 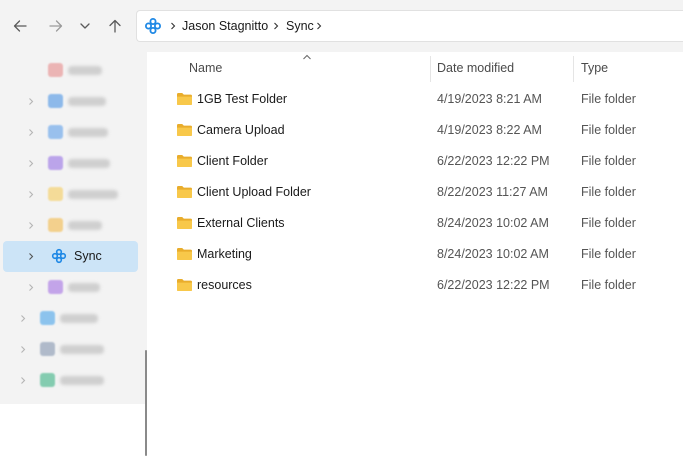 What do you see at coordinates (225, 26) in the screenshot?
I see `breadcrumb-jason-stagnitto: Jason Stagnitto` at bounding box center [225, 26].